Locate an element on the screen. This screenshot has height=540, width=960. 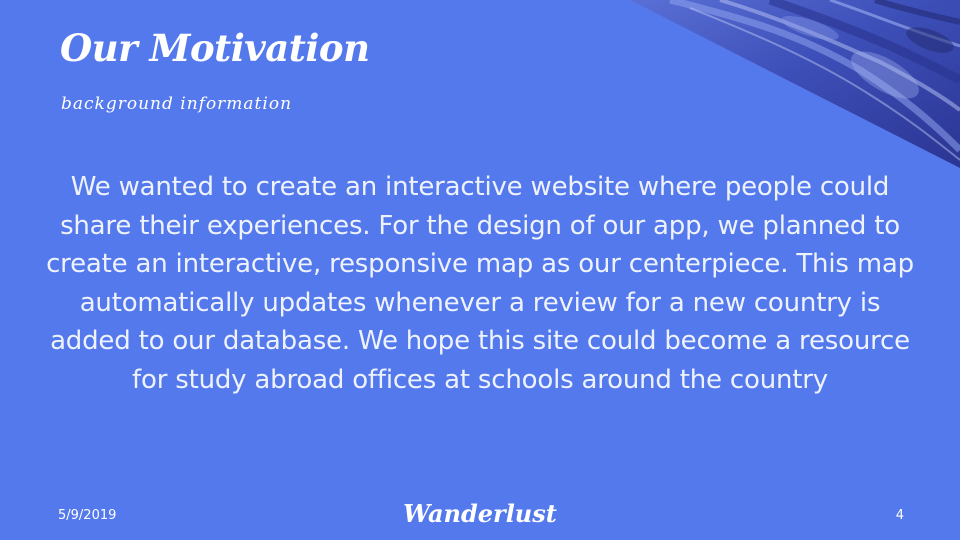
slide-title: Our Motivation is located at coordinates (215, 48).